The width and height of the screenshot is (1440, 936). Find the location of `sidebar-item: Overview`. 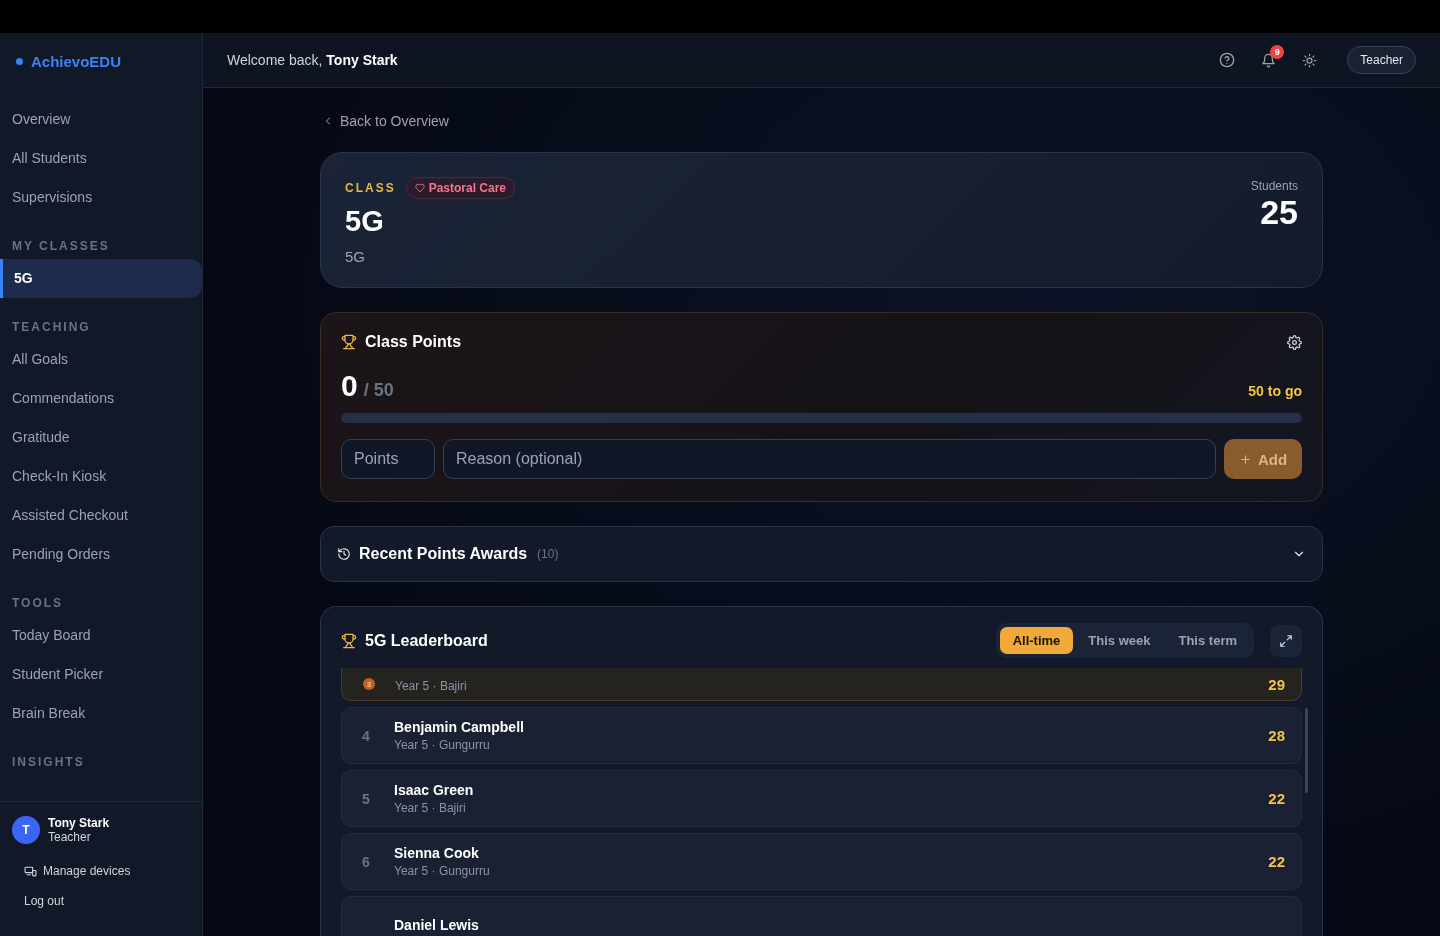

sidebar-item: Overview is located at coordinates (101, 119).